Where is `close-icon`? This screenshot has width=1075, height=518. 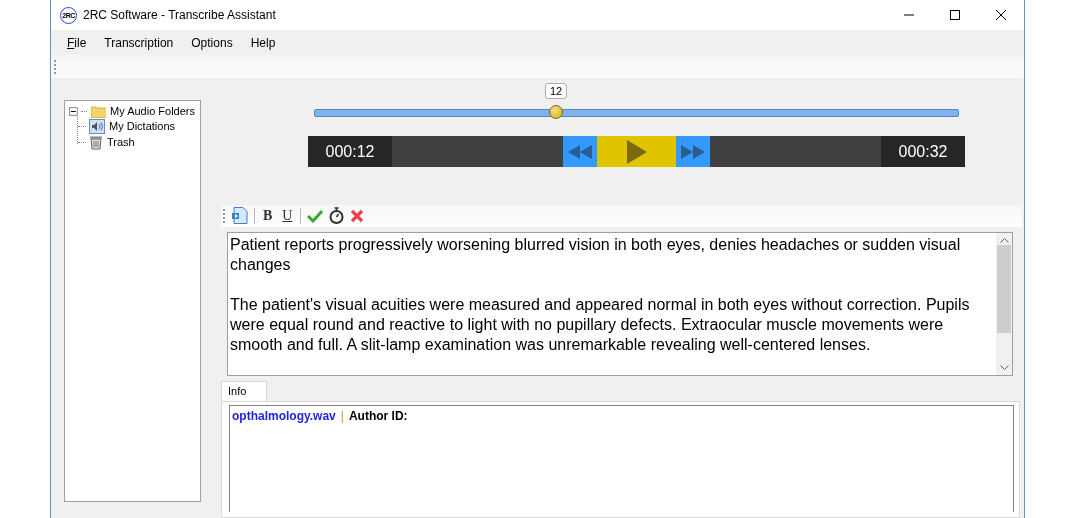 close-icon is located at coordinates (1001, 15).